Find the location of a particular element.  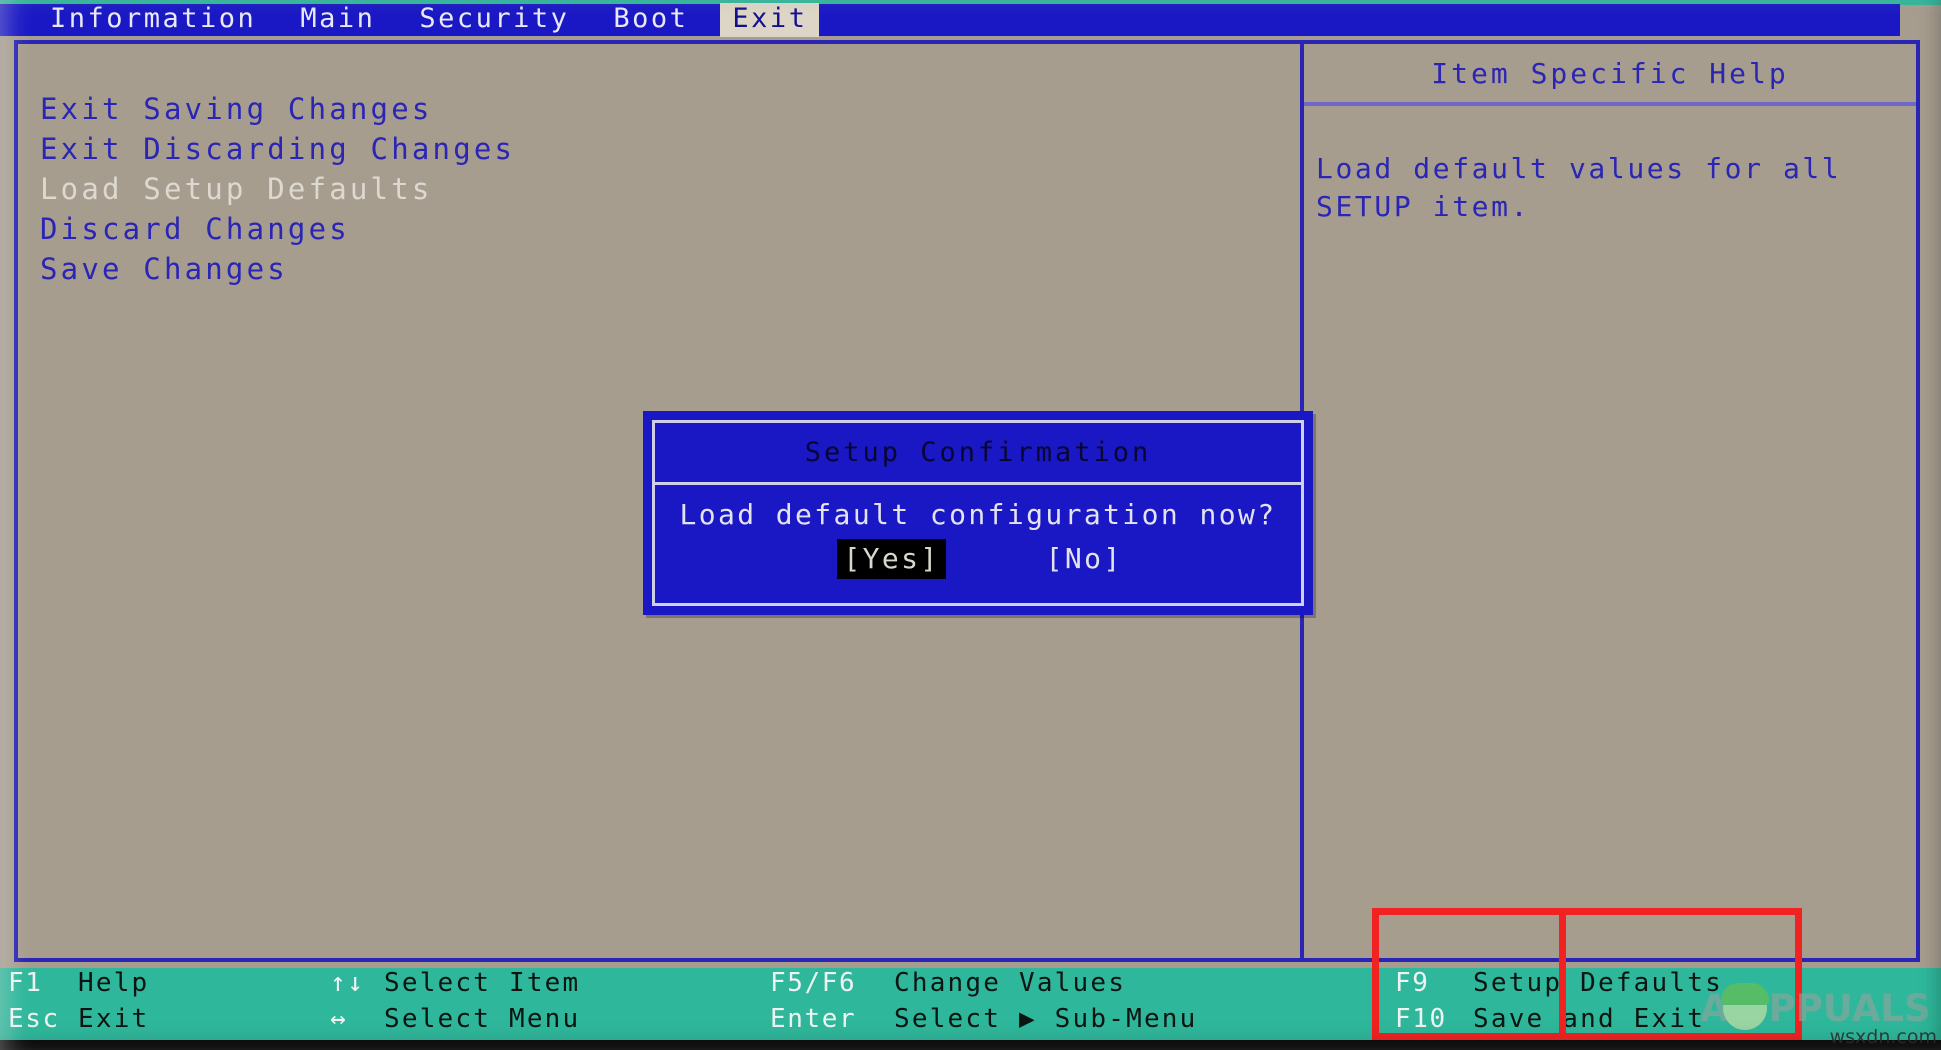

dialog-title: Setup Confirmation is located at coordinates (978, 452).